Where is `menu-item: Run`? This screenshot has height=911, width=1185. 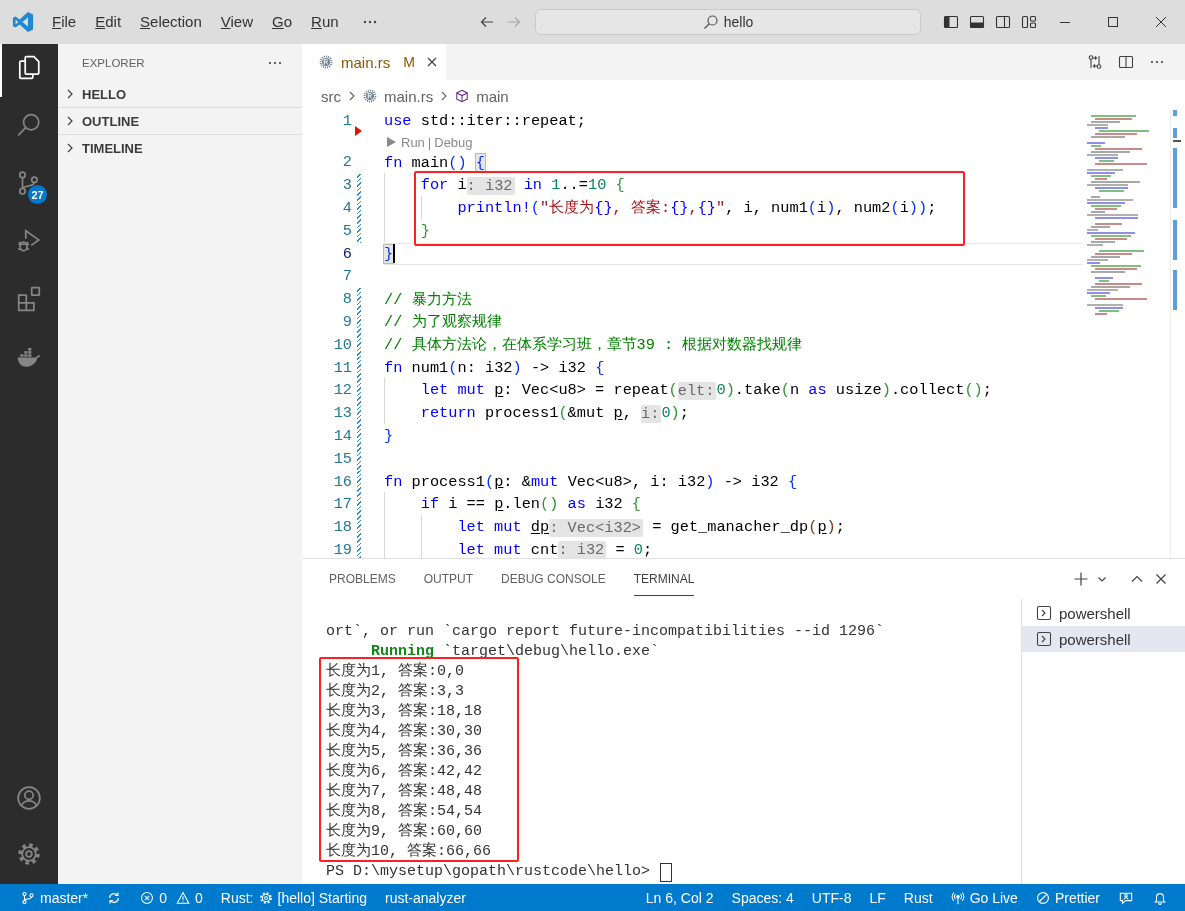
menu-item: Run is located at coordinates (325, 22).